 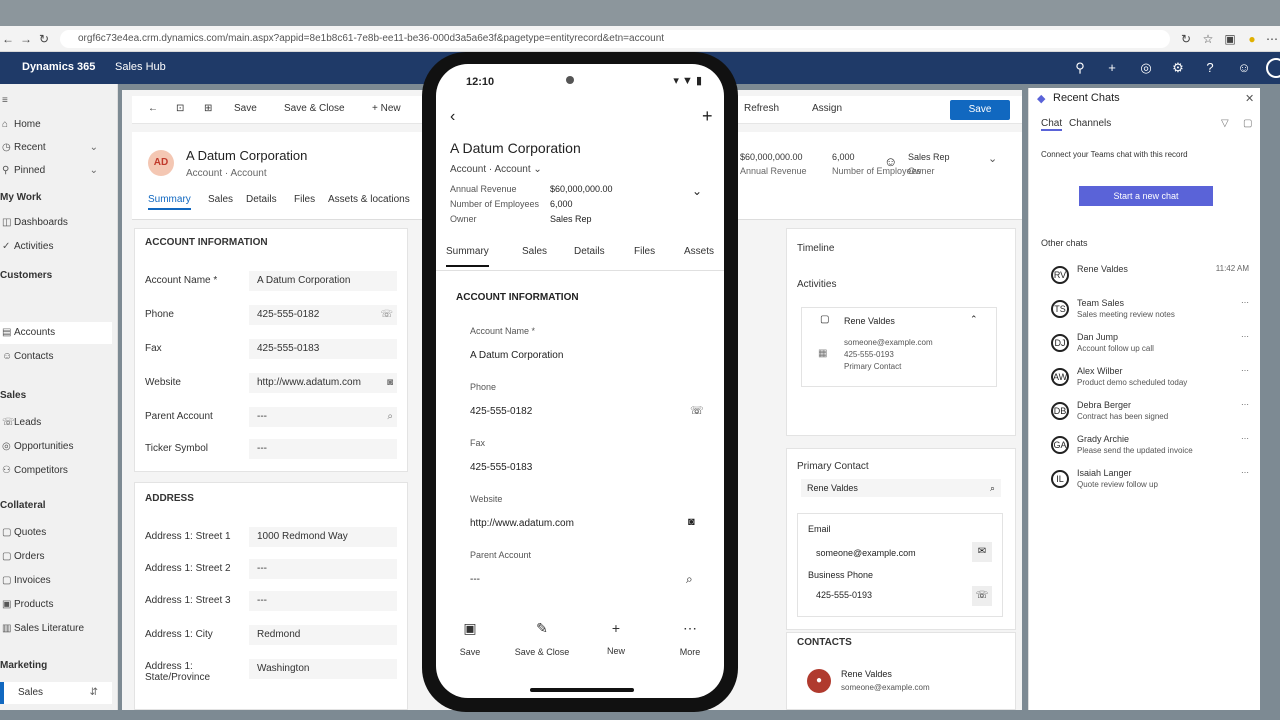 What do you see at coordinates (1151, 279) in the screenshot?
I see `chat-item: RV Rene Valdes 11:42 AM` at bounding box center [1151, 279].